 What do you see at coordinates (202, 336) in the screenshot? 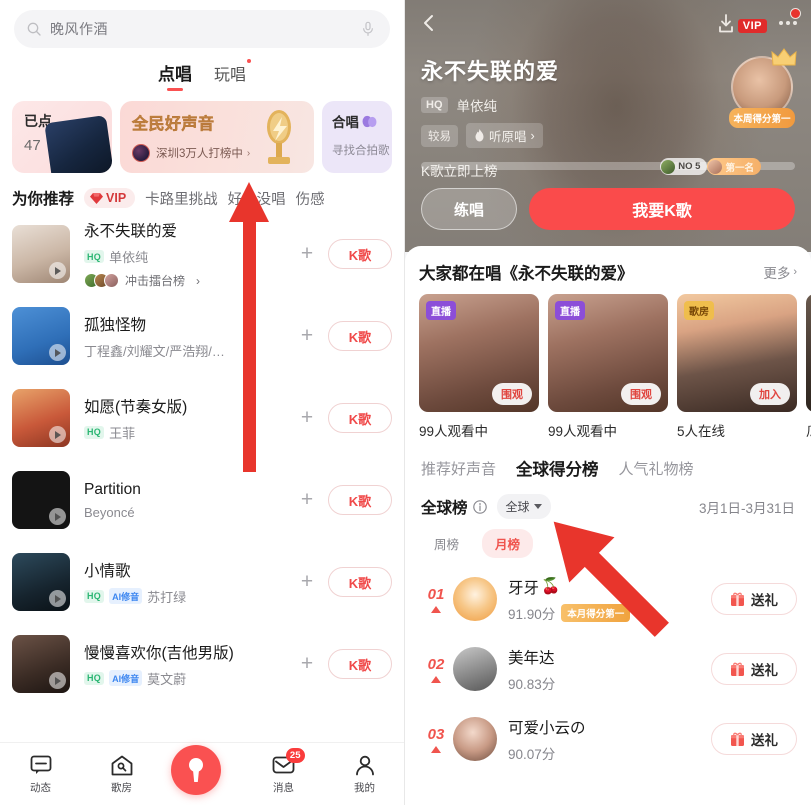
I see `song-row: 孤独怪物 丁程鑫/刘耀文/严浩翔/… + K歌` at bounding box center [202, 336].